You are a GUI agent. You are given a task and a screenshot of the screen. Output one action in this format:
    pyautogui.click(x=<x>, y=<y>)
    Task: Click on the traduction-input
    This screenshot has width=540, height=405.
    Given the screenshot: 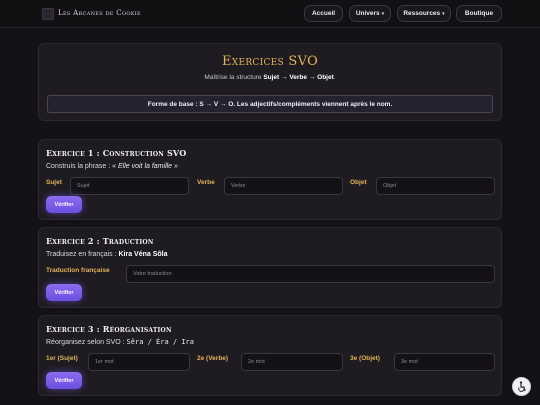 What is the action you would take?
    pyautogui.click(x=310, y=274)
    